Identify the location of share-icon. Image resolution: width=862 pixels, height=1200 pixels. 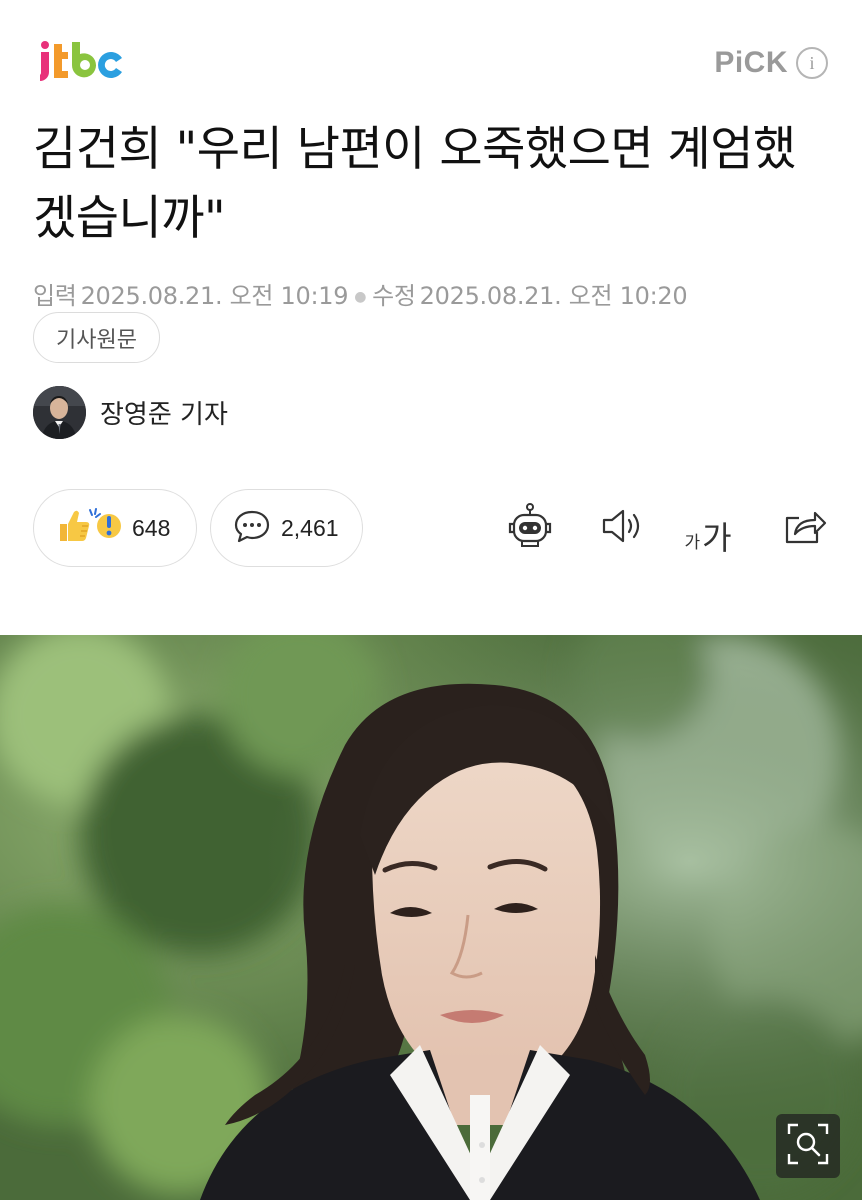
(804, 528).